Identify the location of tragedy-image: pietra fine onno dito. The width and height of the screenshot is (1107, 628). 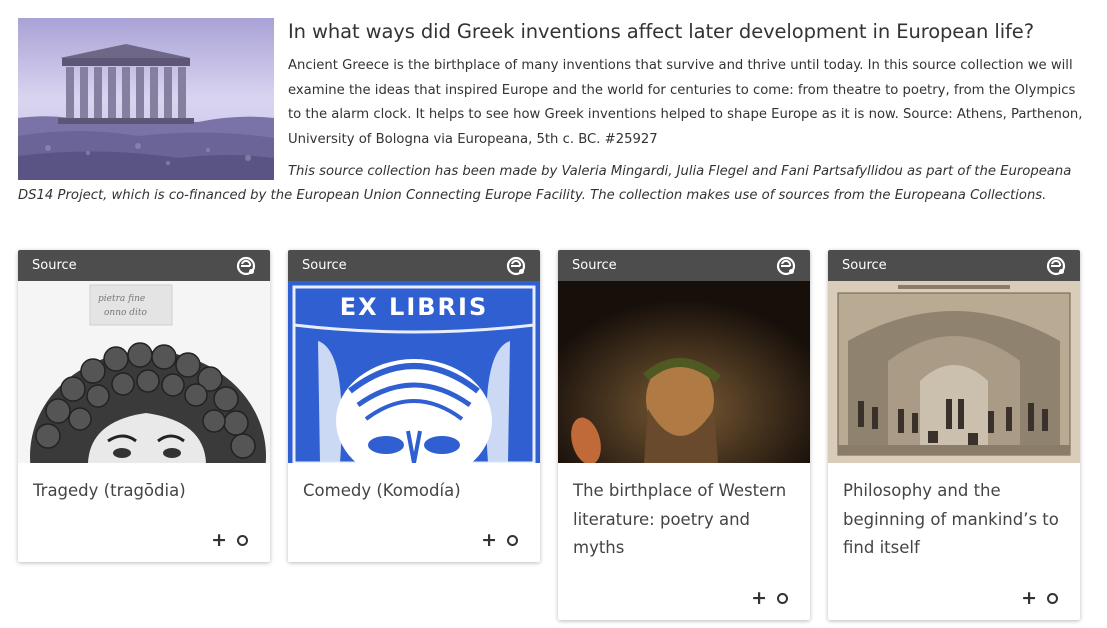
(144, 372).